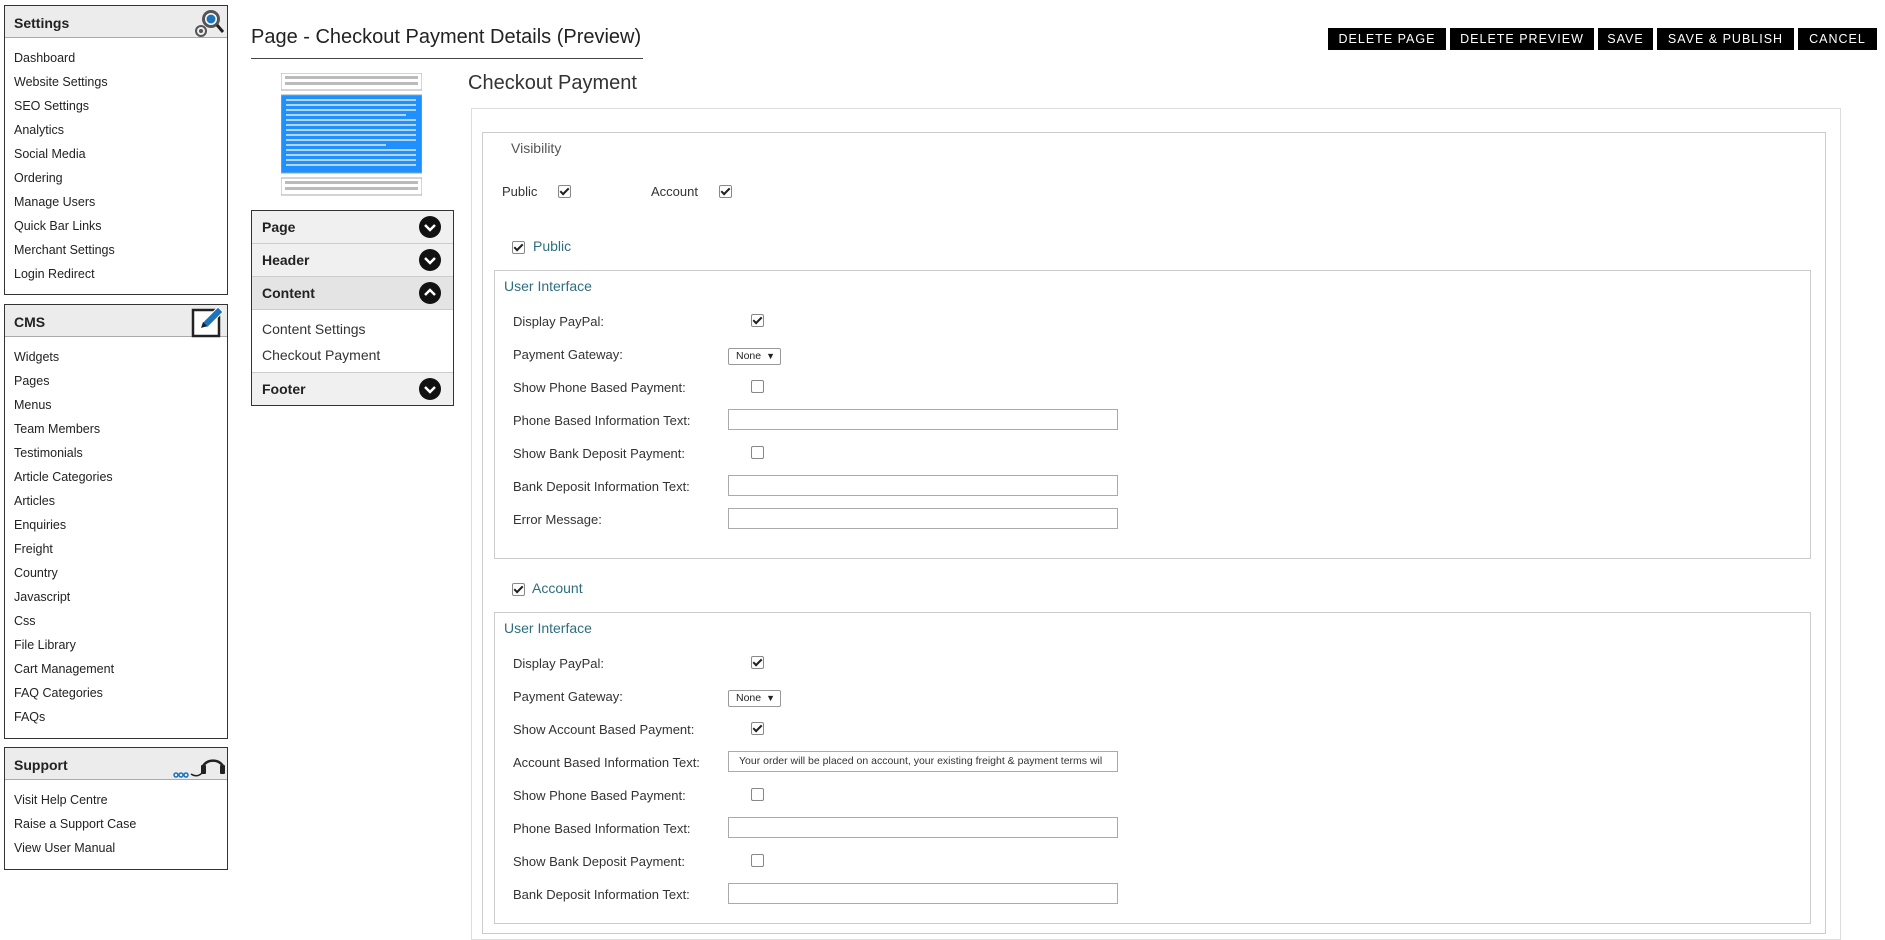 This screenshot has height=940, width=1885. What do you see at coordinates (357, 329) in the screenshot?
I see `content-settings-link: Content Settings` at bounding box center [357, 329].